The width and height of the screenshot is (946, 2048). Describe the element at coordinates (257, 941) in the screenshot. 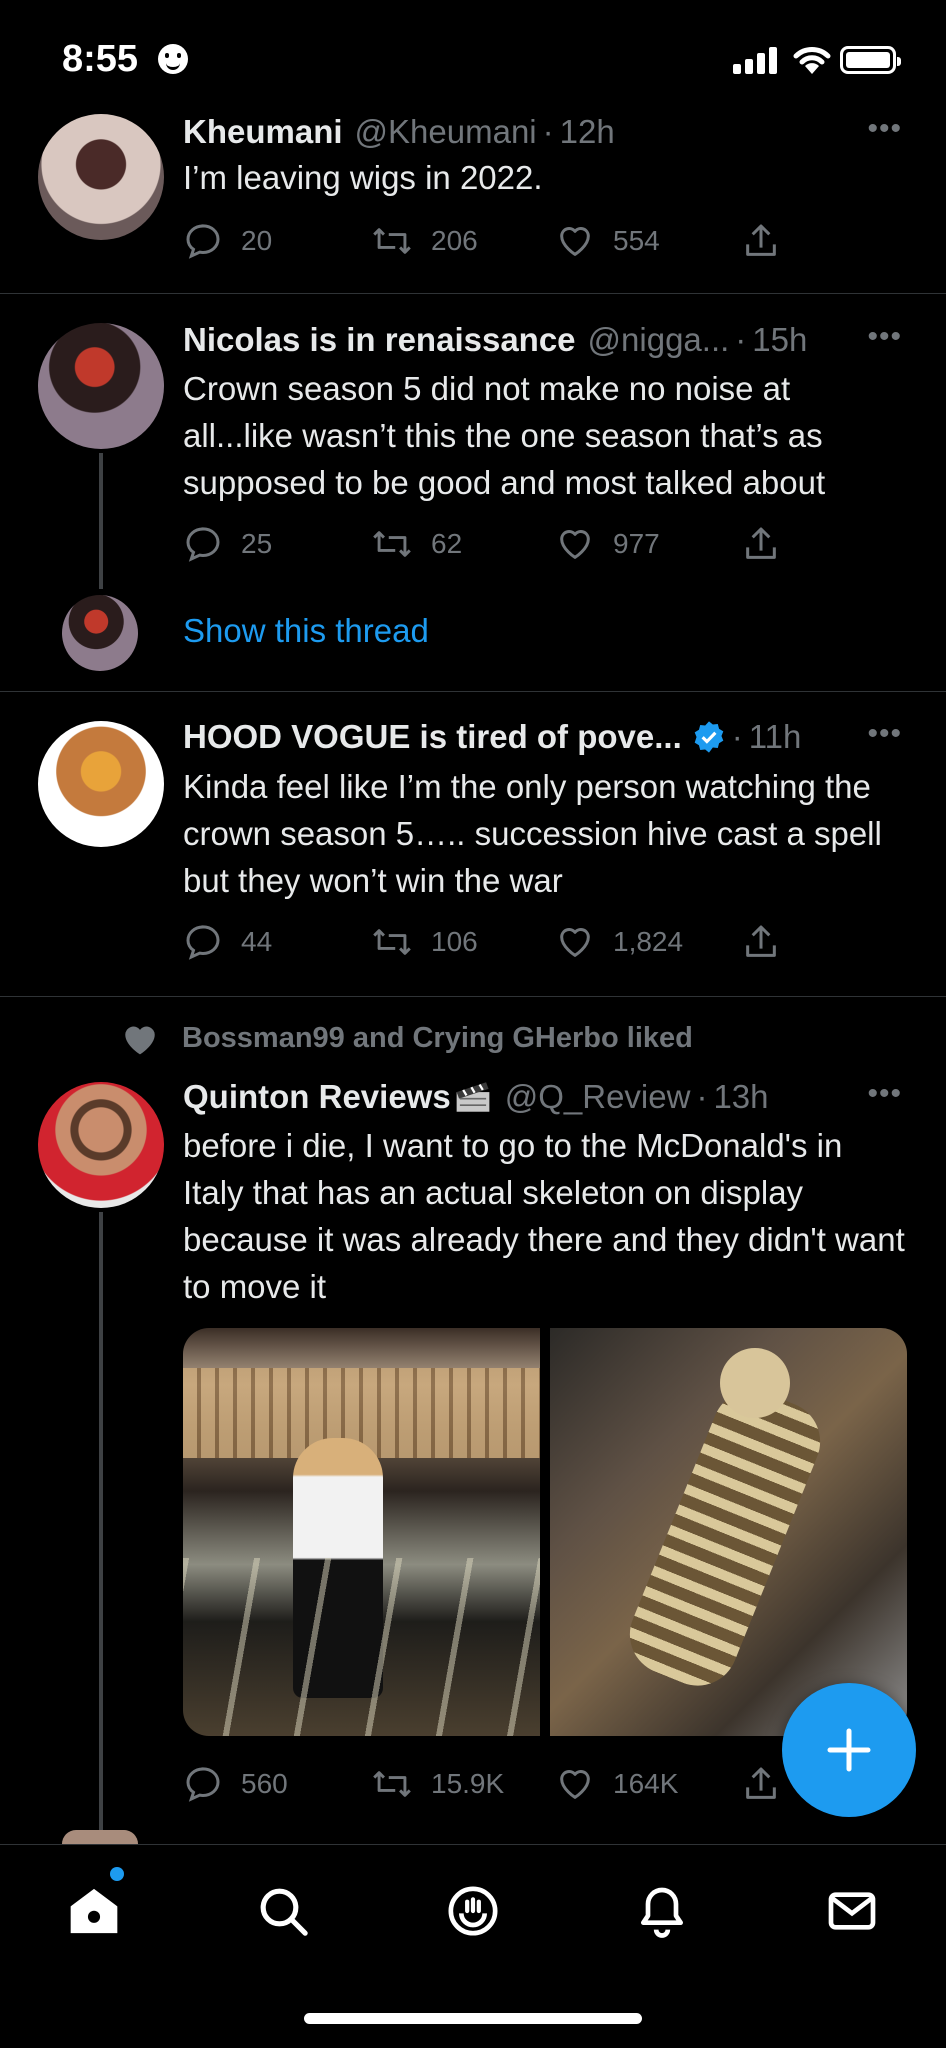

I see `reply-count: 44` at that location.